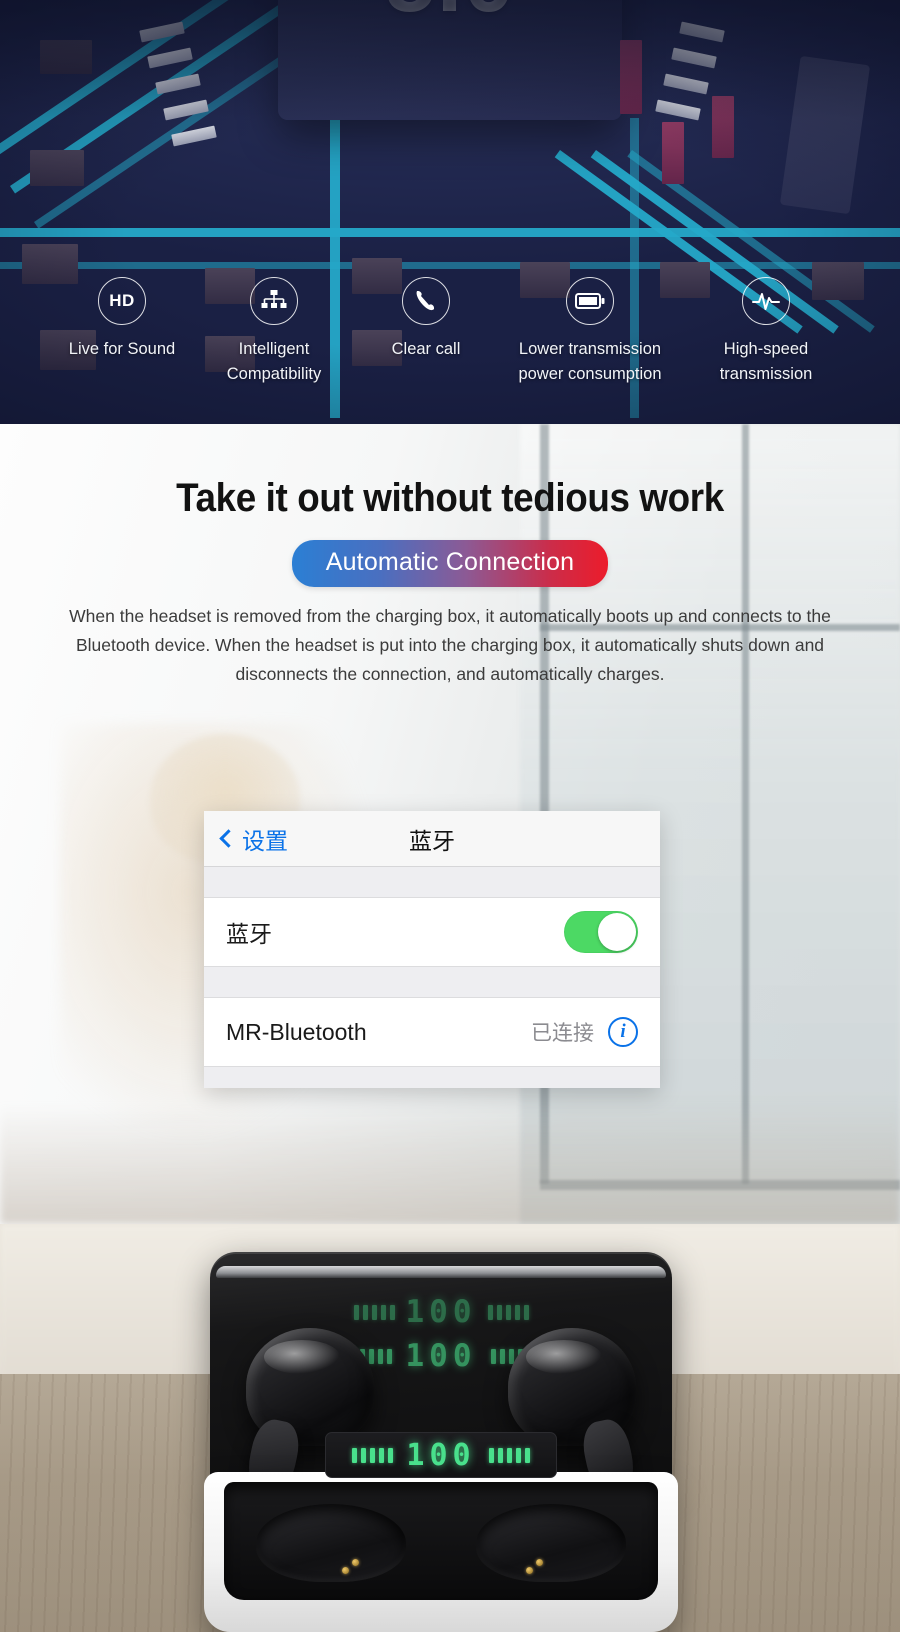 The height and width of the screenshot is (1632, 900). What do you see at coordinates (450, 60) in the screenshot?
I see `chip-illustration: 5.0` at bounding box center [450, 60].